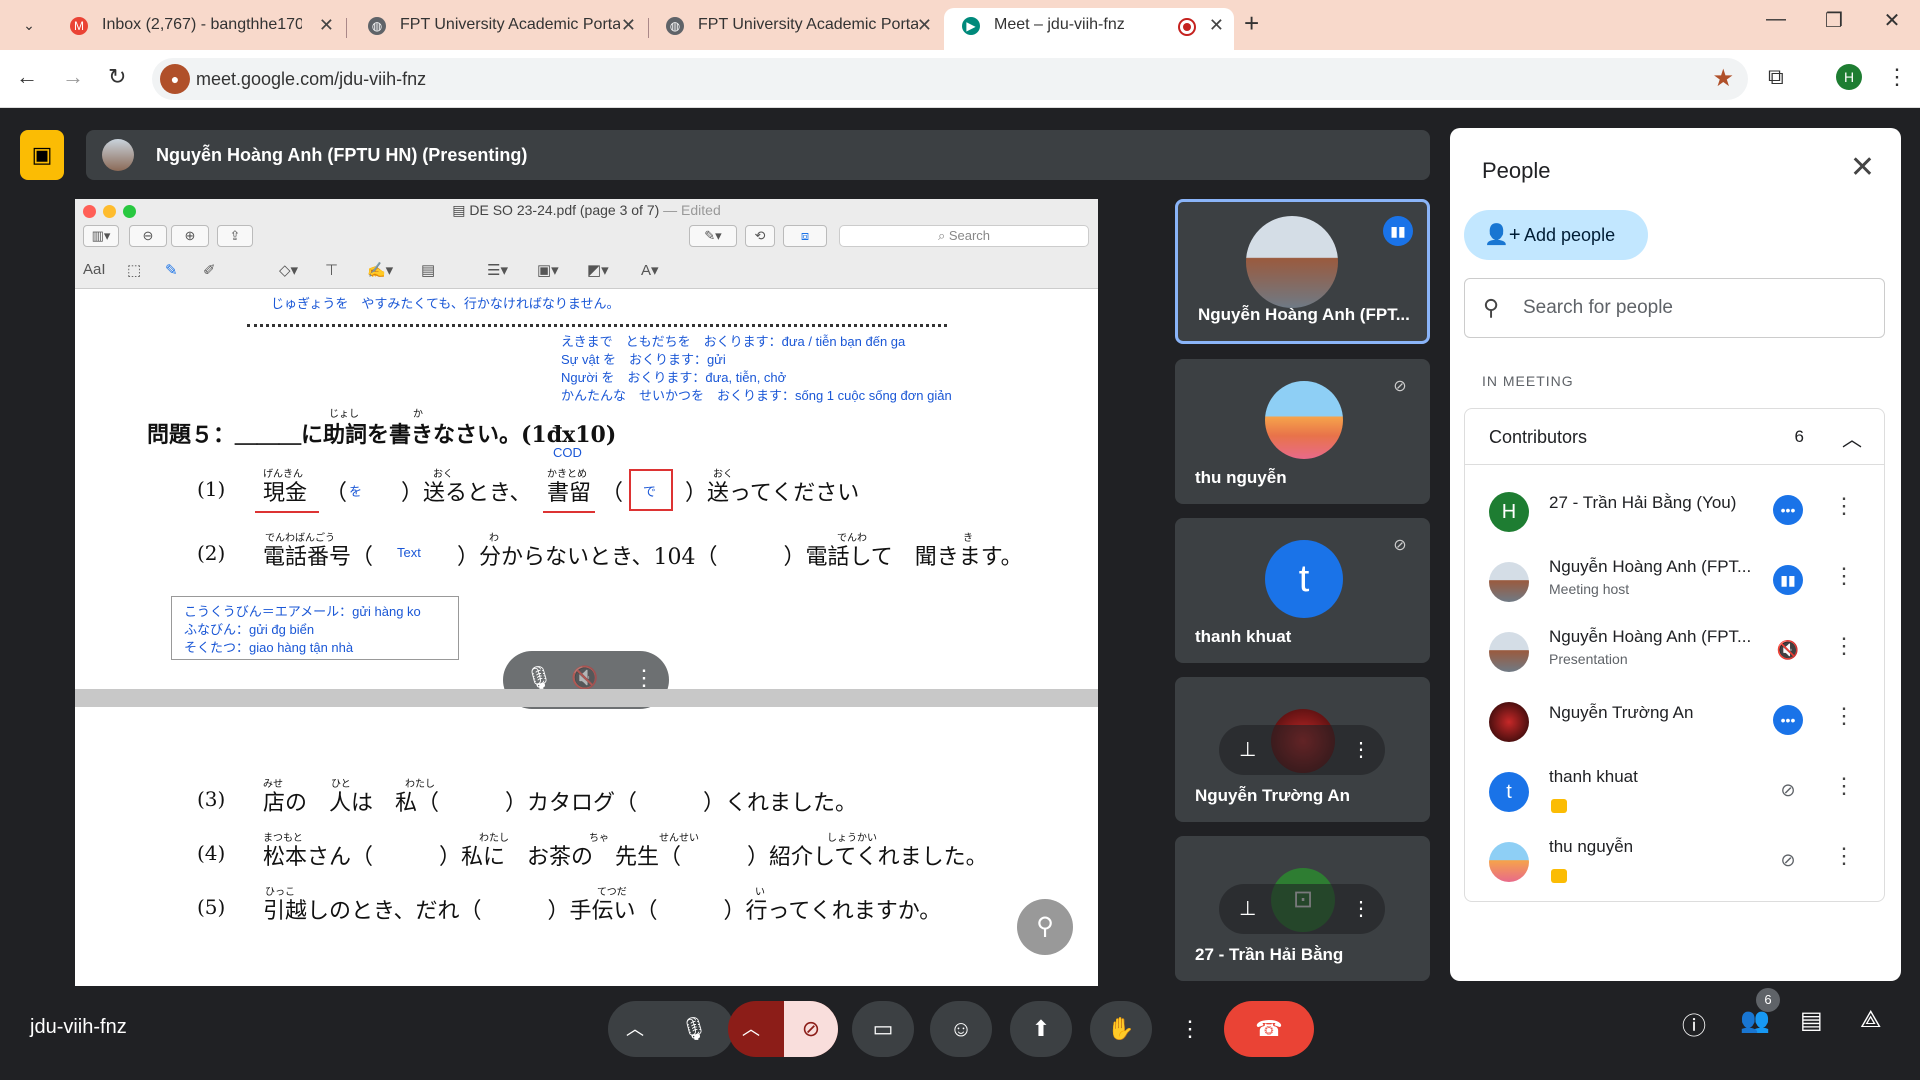 The height and width of the screenshot is (1080, 1920). I want to click on q3-number: (3), so click(211, 799).